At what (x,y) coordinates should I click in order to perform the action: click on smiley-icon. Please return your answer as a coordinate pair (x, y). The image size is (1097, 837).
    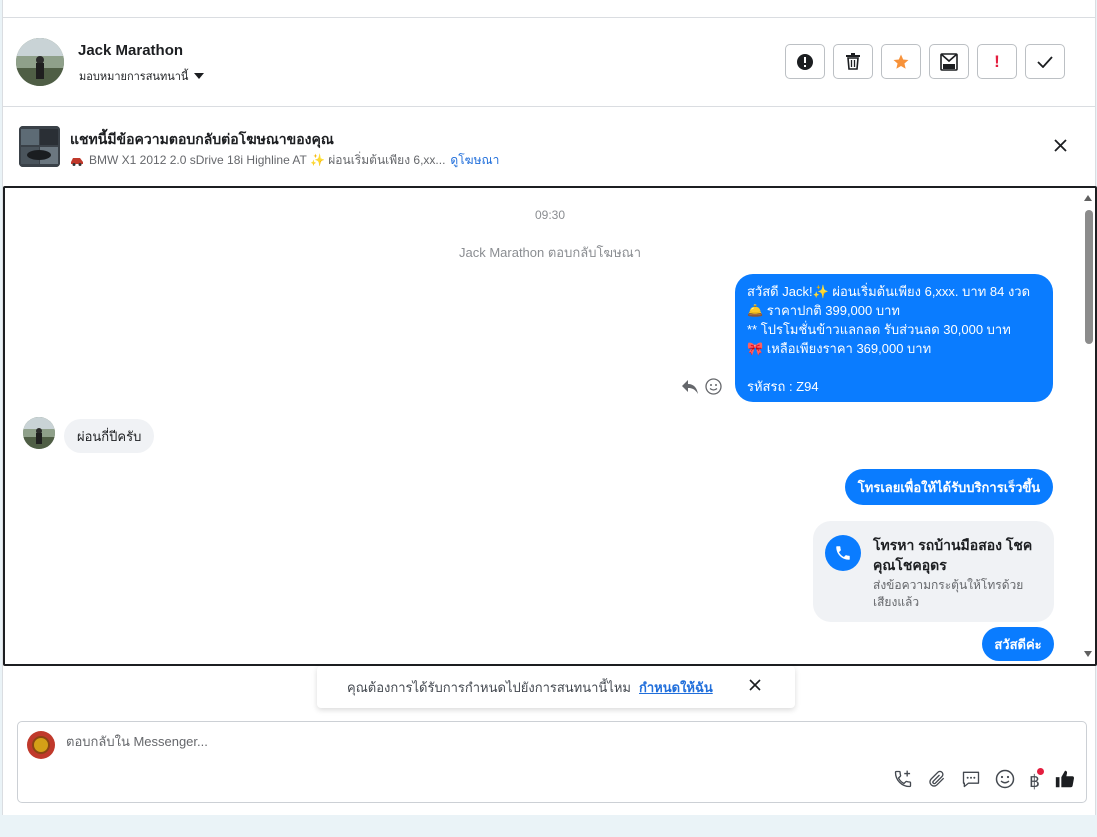
    Looking at the image, I should click on (713, 386).